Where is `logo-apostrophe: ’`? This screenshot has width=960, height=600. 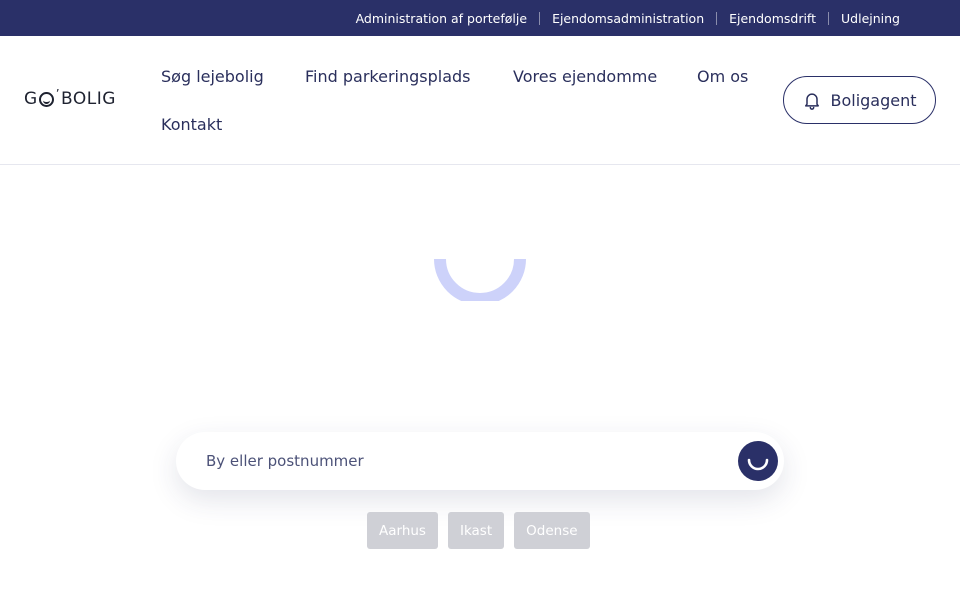 logo-apostrophe: ’ is located at coordinates (58, 94).